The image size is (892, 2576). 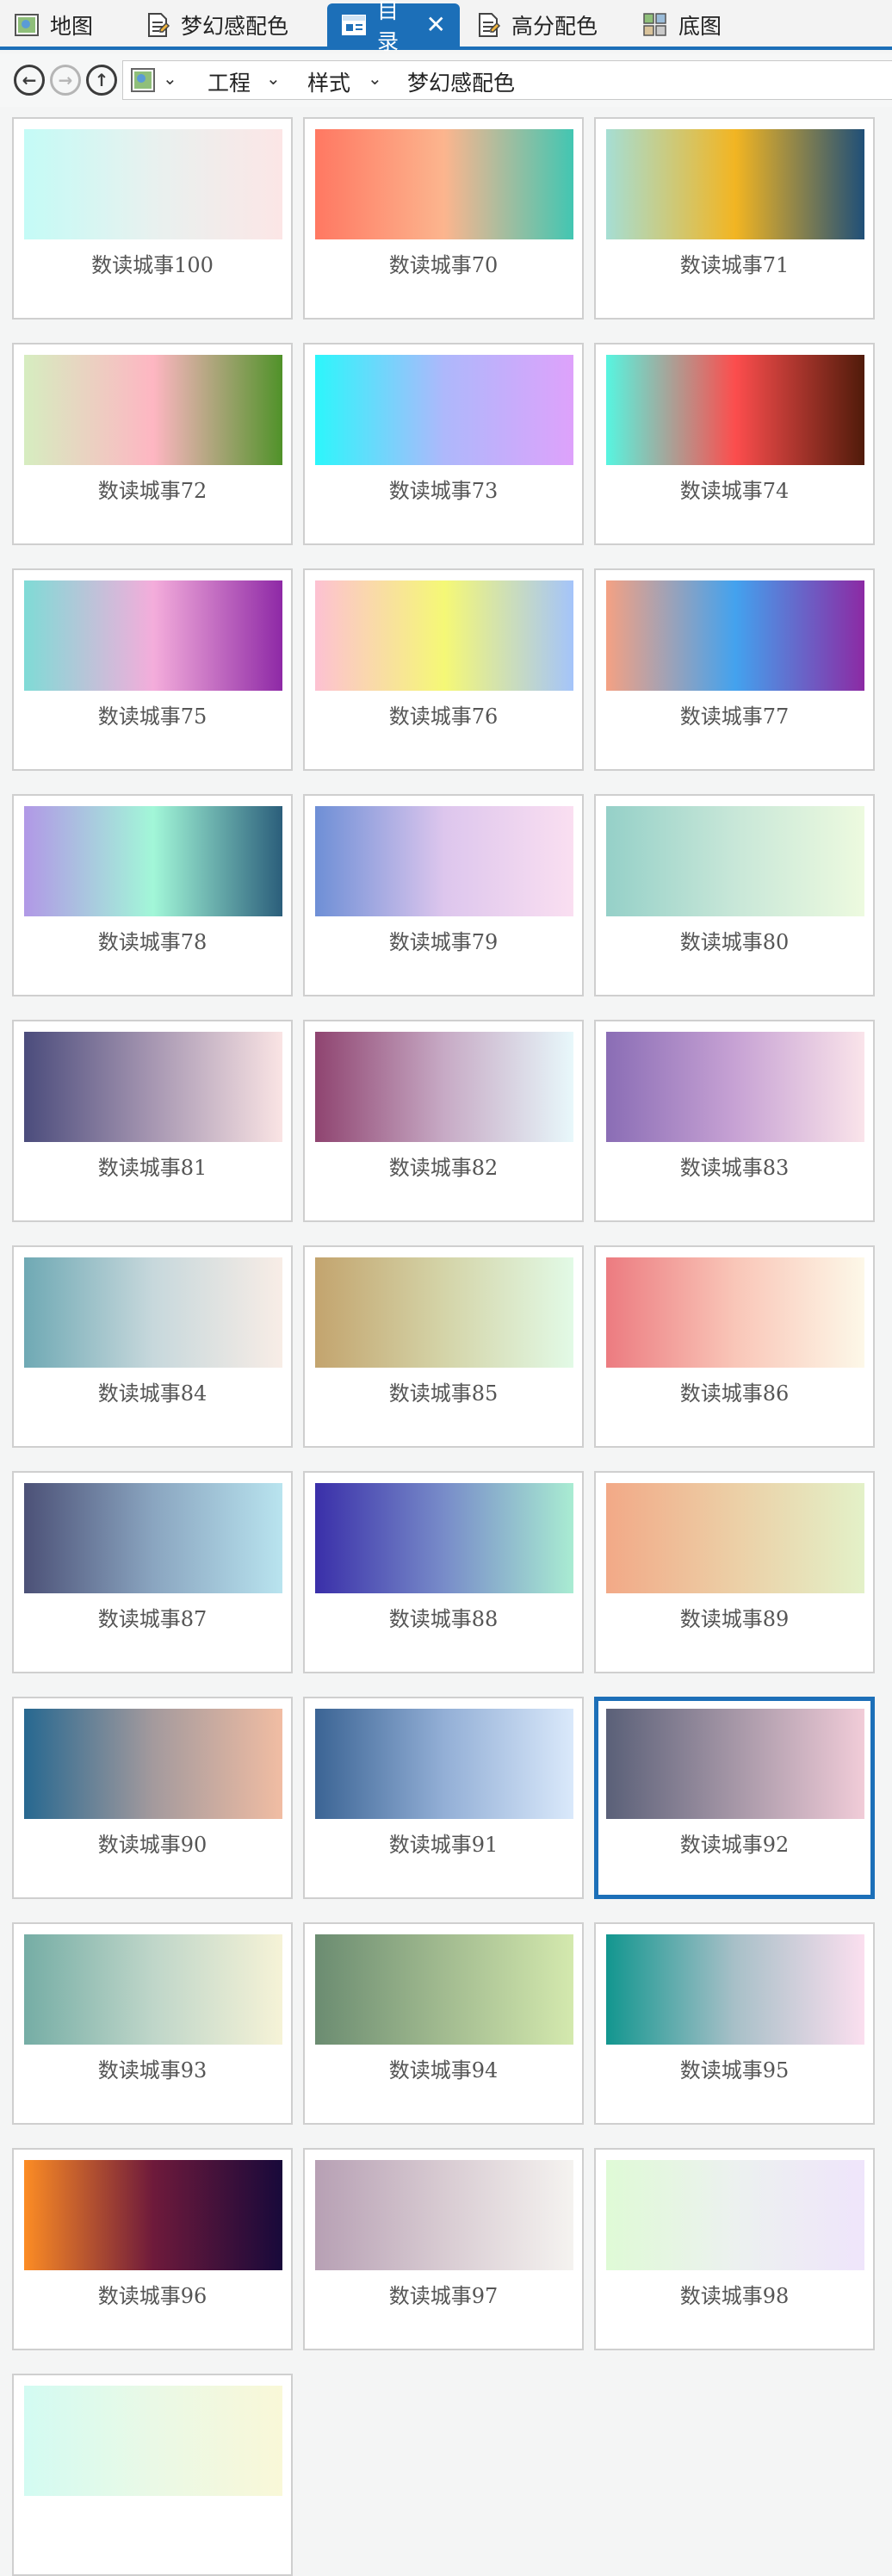 What do you see at coordinates (700, 27) in the screenshot?
I see `tab-label: 底图` at bounding box center [700, 27].